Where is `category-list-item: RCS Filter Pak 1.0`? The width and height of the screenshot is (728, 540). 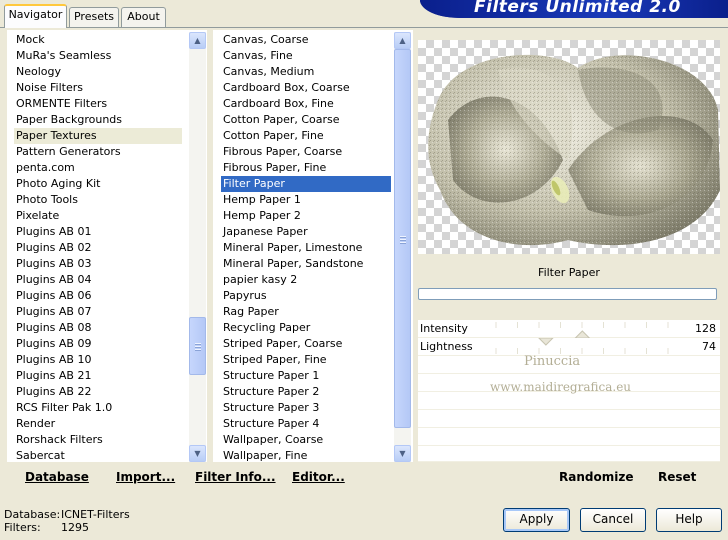
category-list-item: RCS Filter Pak 1.0 is located at coordinates (98, 408).